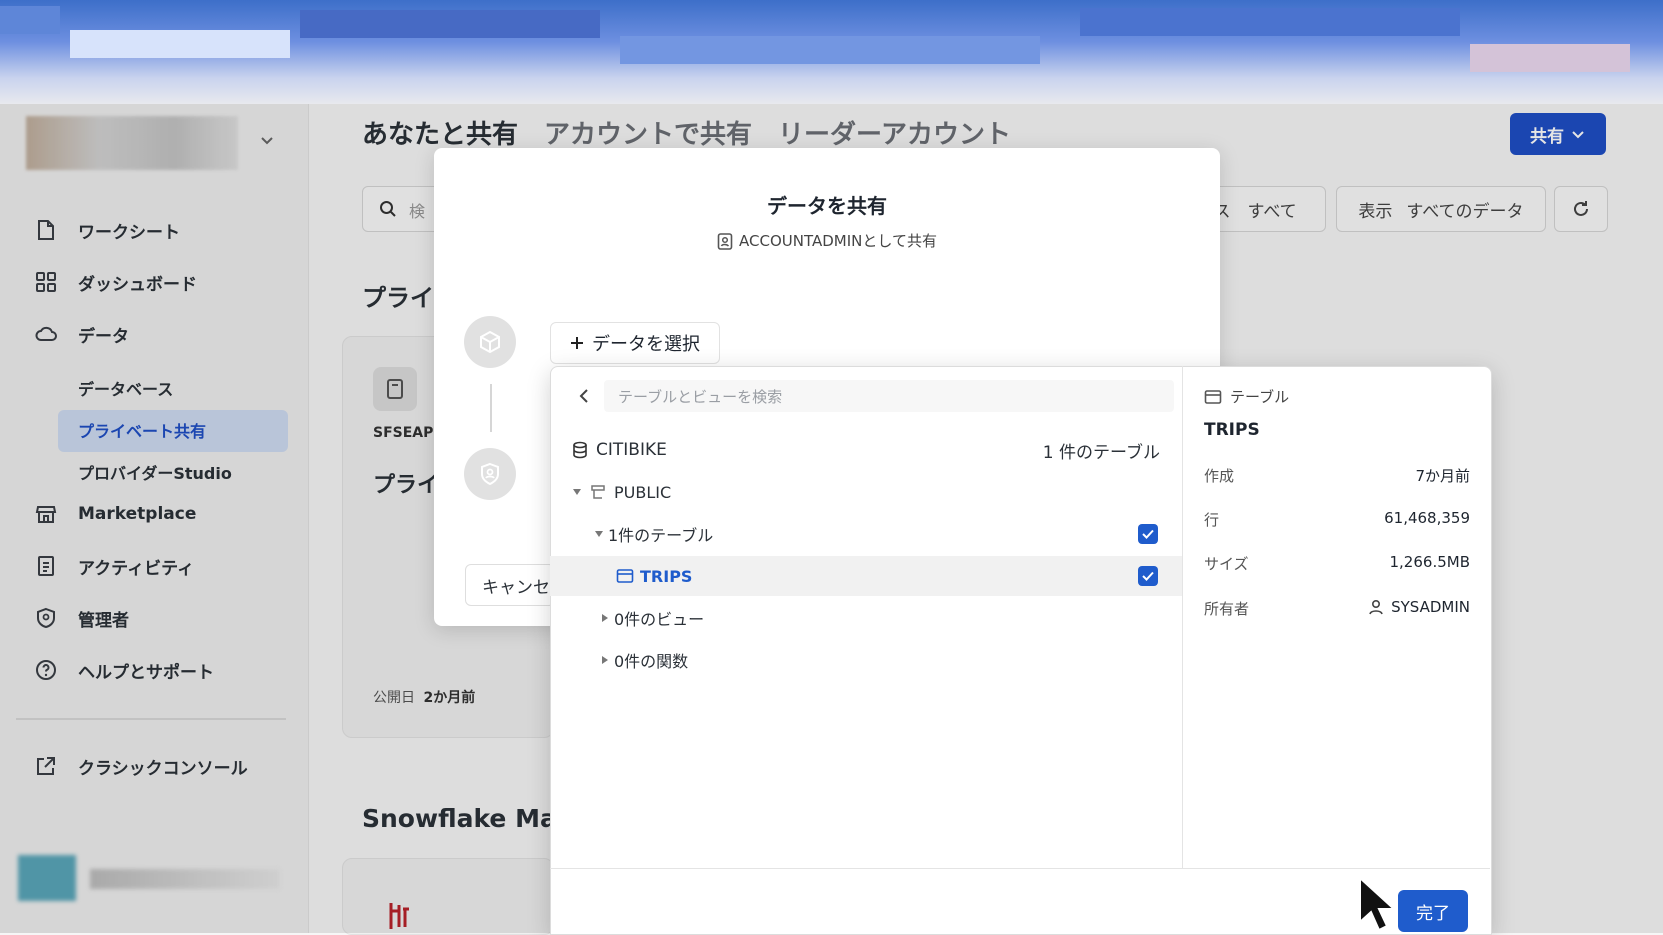  I want to click on detail-label-created: 作成, so click(1219, 476).